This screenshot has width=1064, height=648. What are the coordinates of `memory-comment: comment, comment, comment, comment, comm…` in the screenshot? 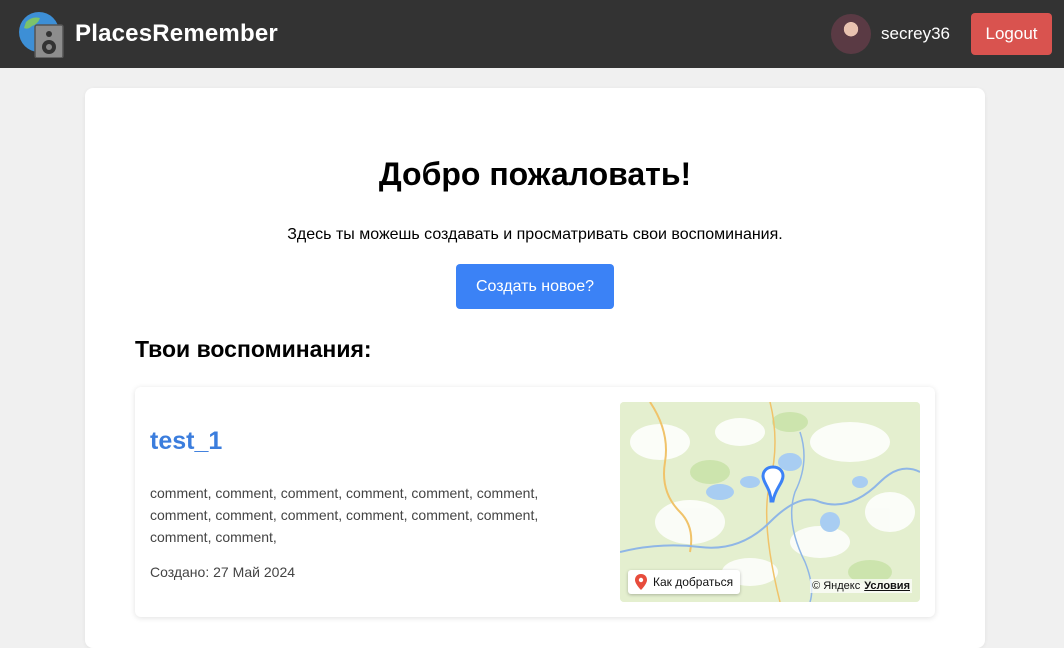 It's located at (344, 515).